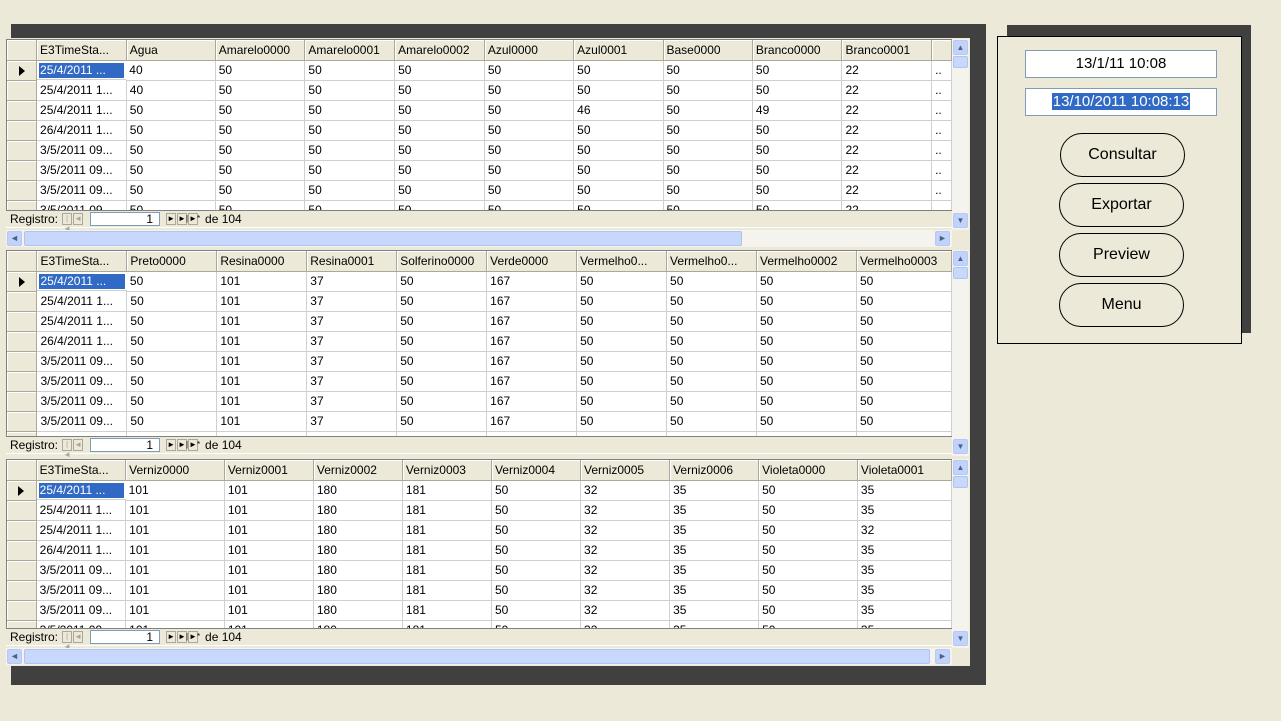 The height and width of the screenshot is (721, 1281). I want to click on table-row: 25/4/2011 ... 101 101 180 181 50 32 35 50 35, so click(479, 490).